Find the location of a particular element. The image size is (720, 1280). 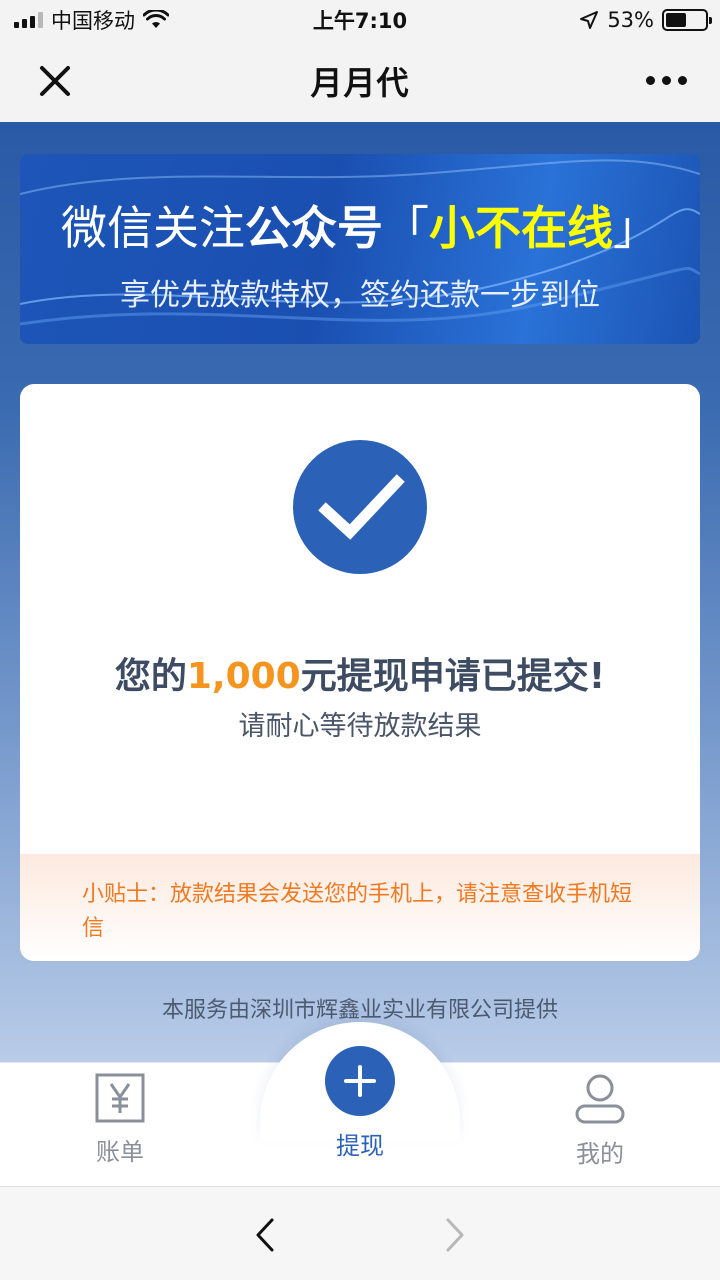

location-arrow-icon is located at coordinates (589, 20).